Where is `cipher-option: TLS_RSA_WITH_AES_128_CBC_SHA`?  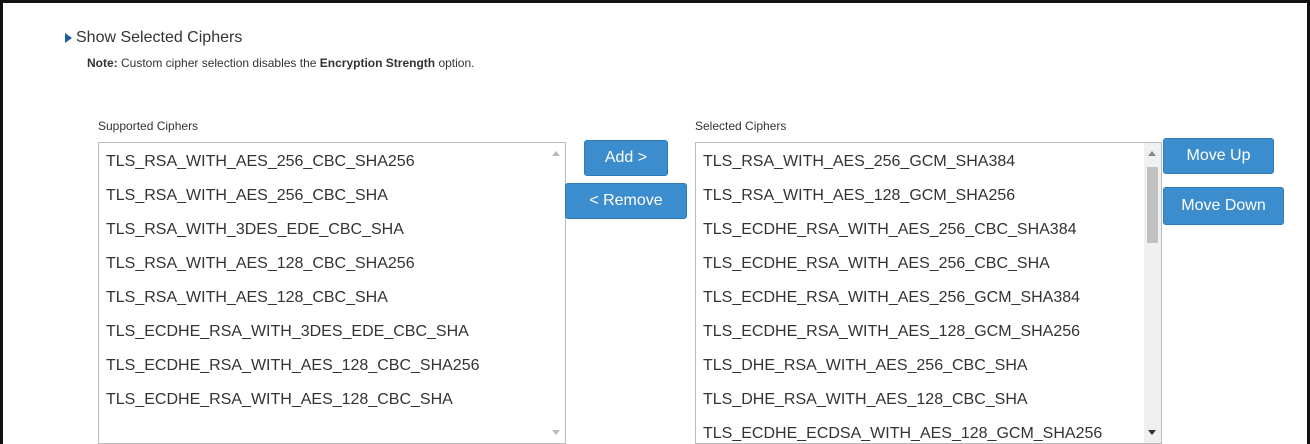 cipher-option: TLS_RSA_WITH_AES_128_CBC_SHA is located at coordinates (332, 298).